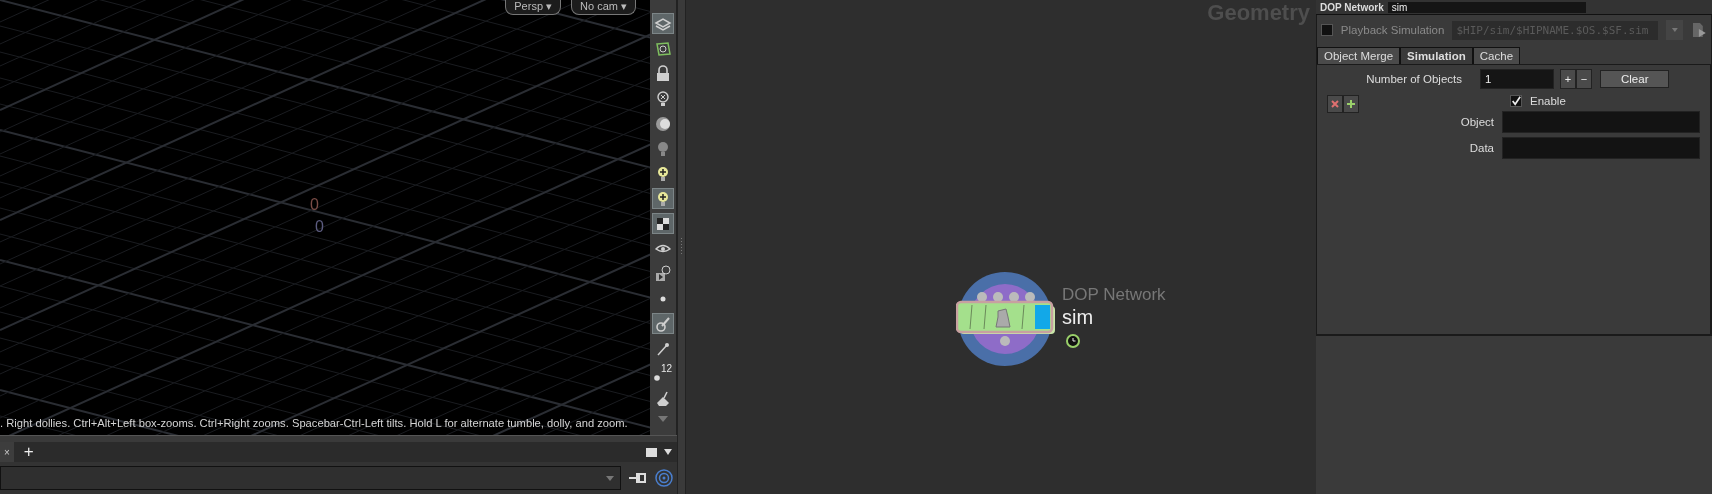 The height and width of the screenshot is (494, 1712). I want to click on camera-menu-button: No cam ▾, so click(604, 7).